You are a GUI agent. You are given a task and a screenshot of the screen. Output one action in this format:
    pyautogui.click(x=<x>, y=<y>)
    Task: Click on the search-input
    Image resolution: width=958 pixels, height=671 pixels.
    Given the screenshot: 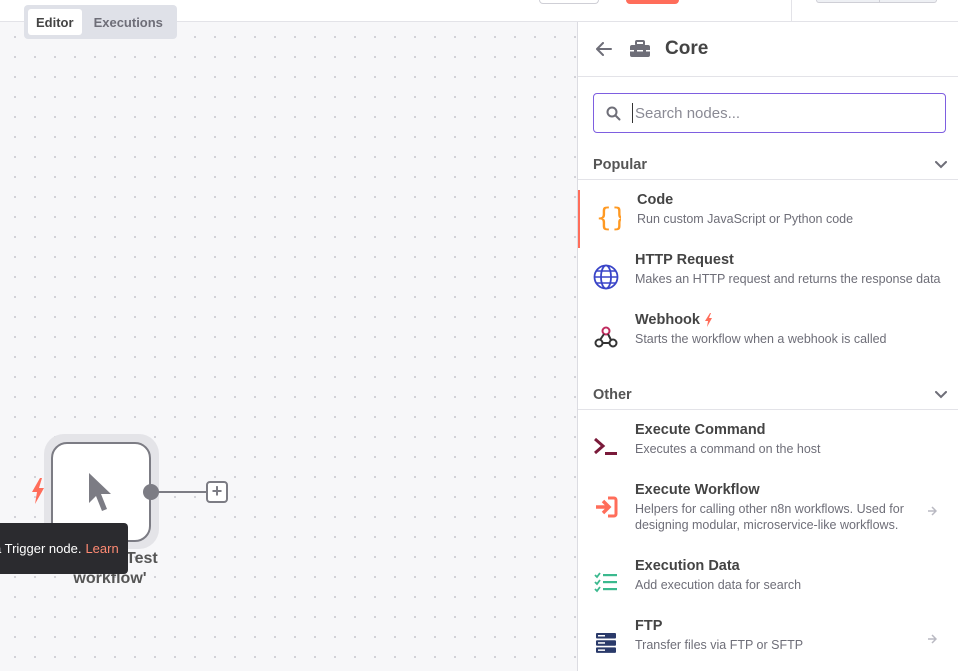 What is the action you would take?
    pyautogui.click(x=777, y=113)
    